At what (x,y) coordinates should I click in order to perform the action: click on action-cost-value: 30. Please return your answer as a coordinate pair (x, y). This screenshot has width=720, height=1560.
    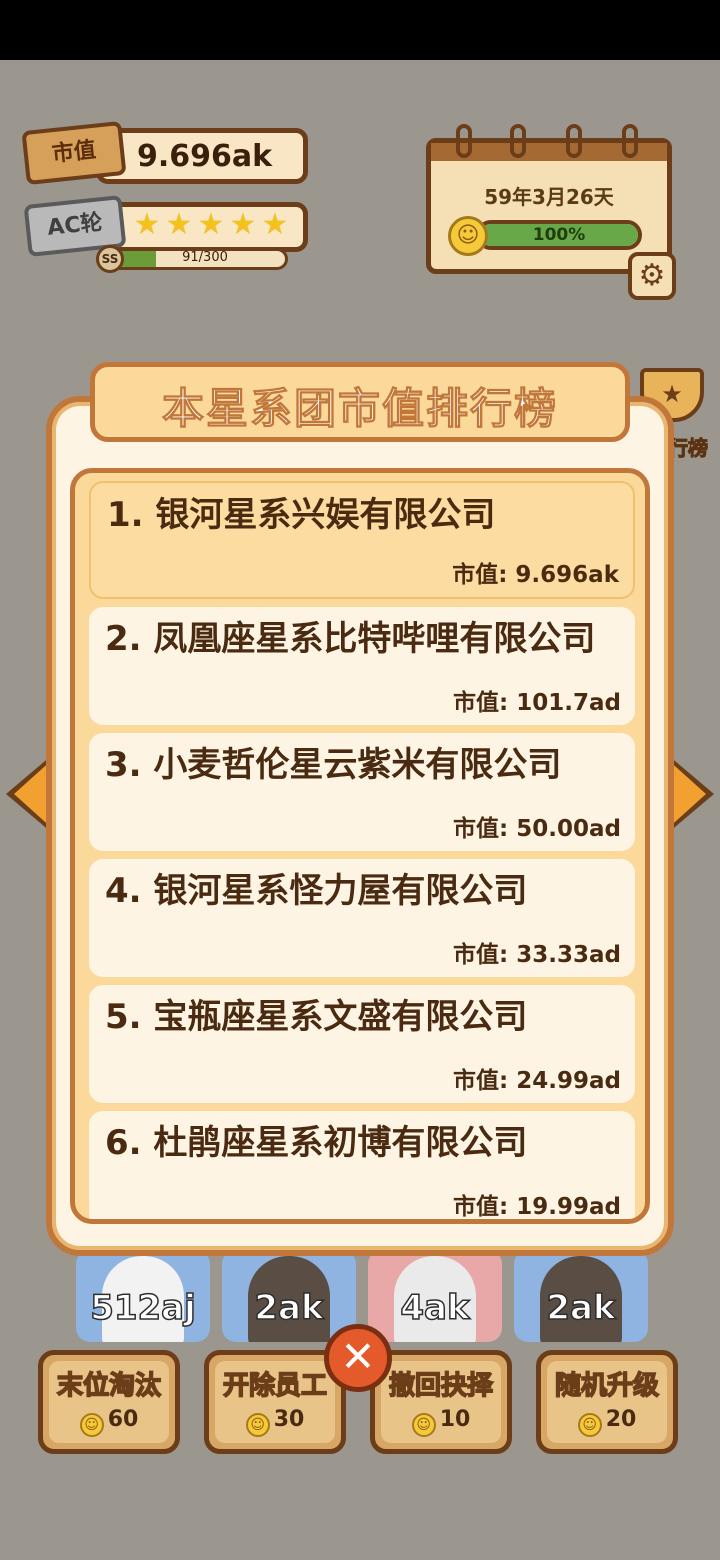
    Looking at the image, I should click on (289, 1419).